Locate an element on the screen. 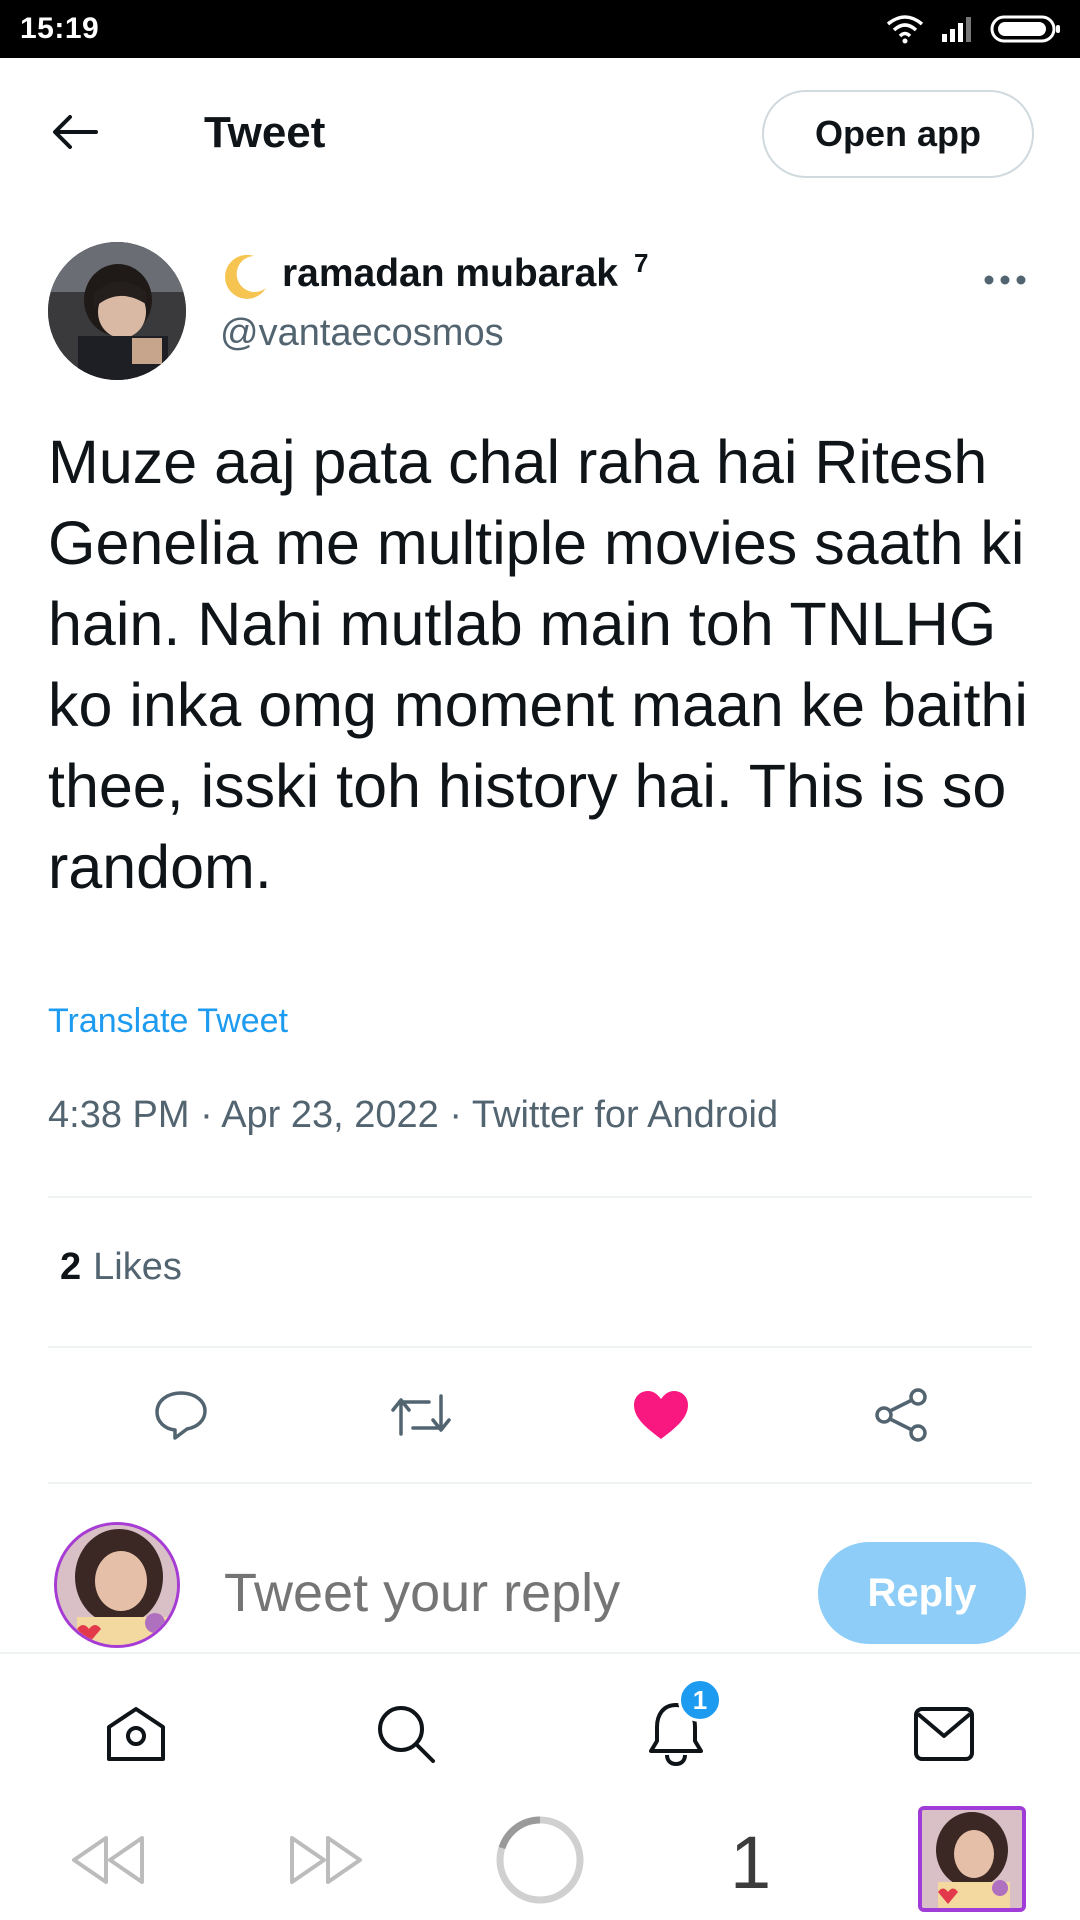  status-bar: 15:19 is located at coordinates (540, 29).